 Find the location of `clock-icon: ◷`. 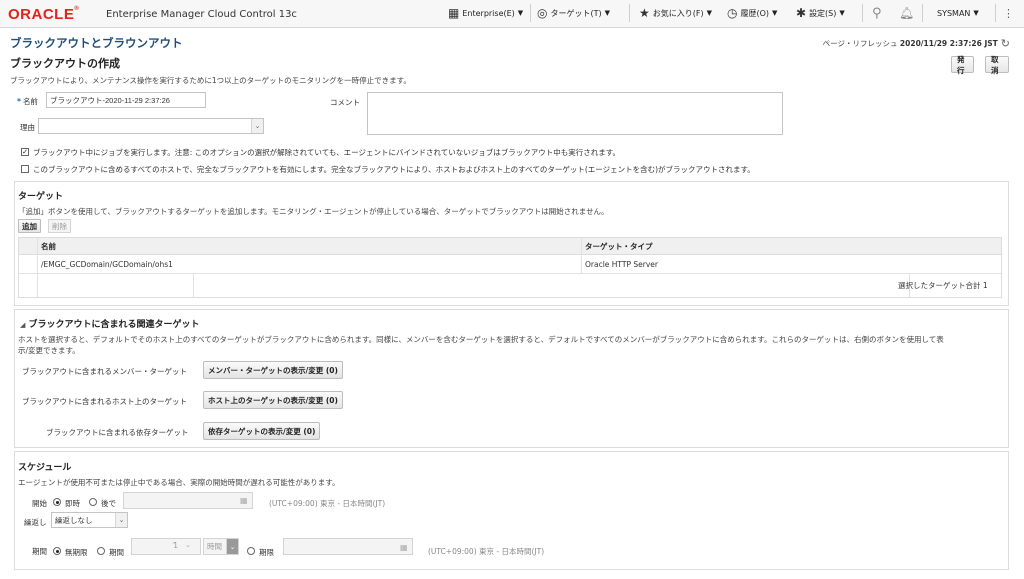

clock-icon: ◷ is located at coordinates (732, 13).